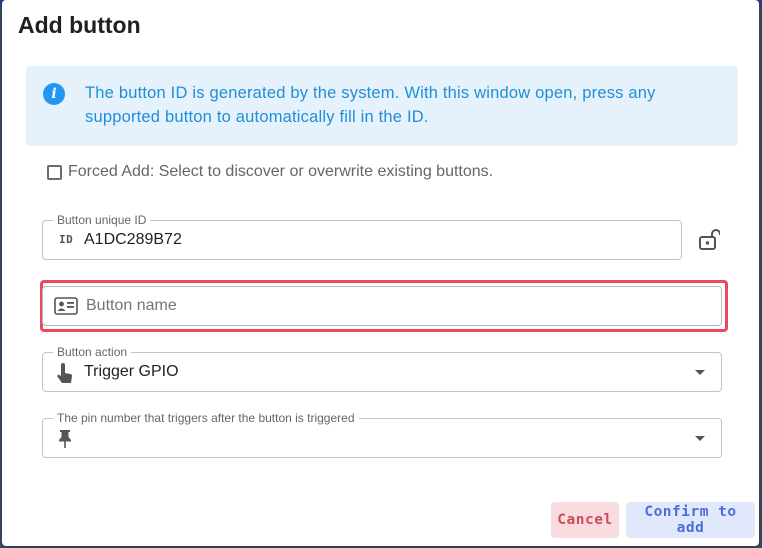  Describe the element at coordinates (54, 172) in the screenshot. I see `forced-add-checkbox` at that location.